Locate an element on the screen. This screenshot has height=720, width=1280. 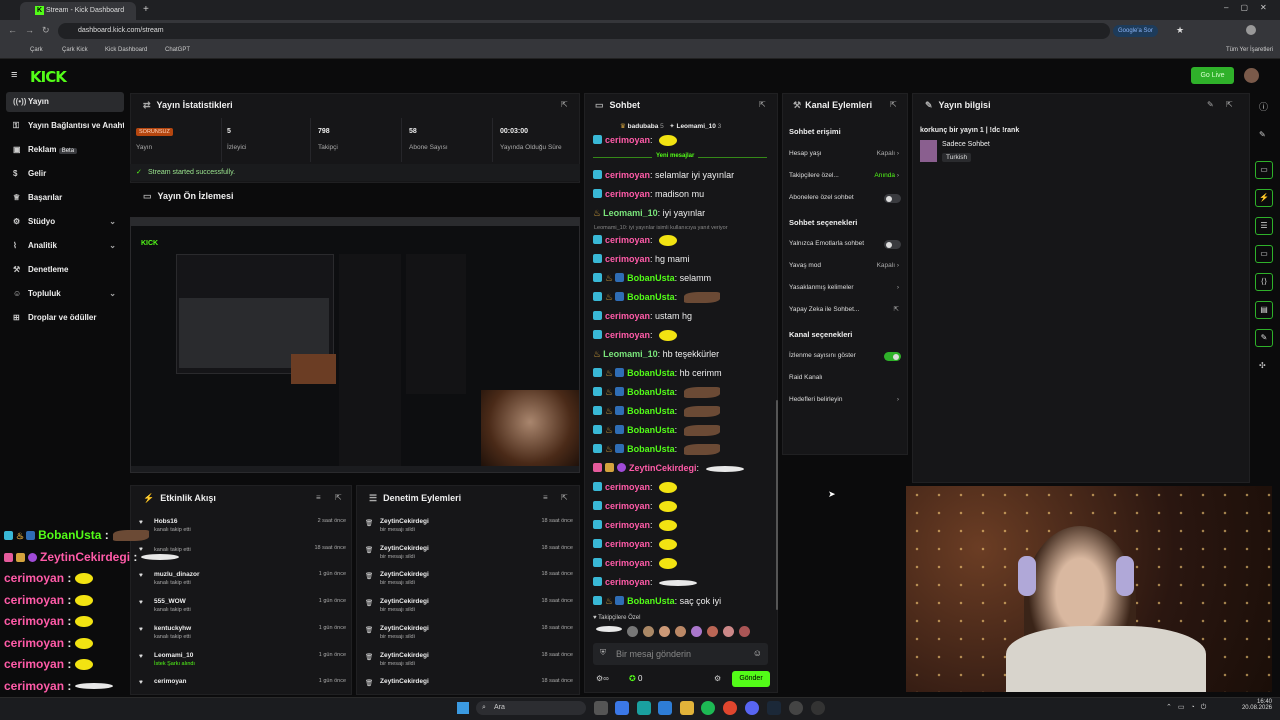
toolbar-moderation-button: ☰ is located at coordinates (1264, 226).